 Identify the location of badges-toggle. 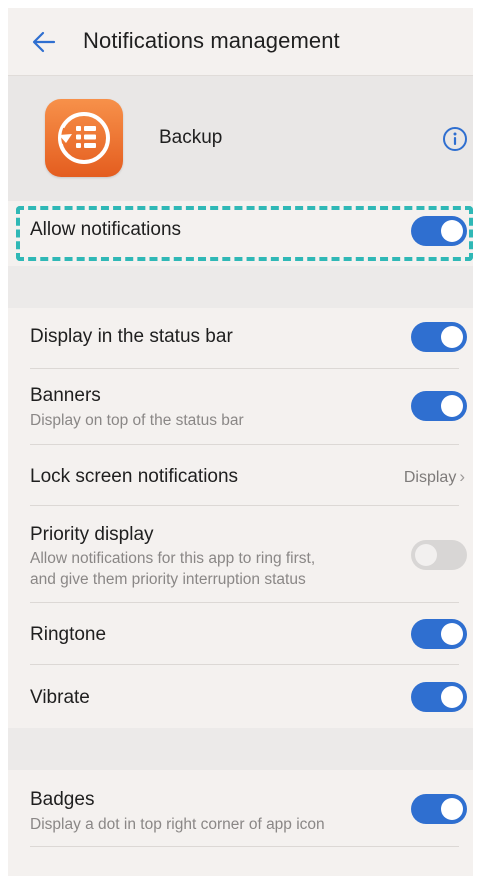
(439, 809).